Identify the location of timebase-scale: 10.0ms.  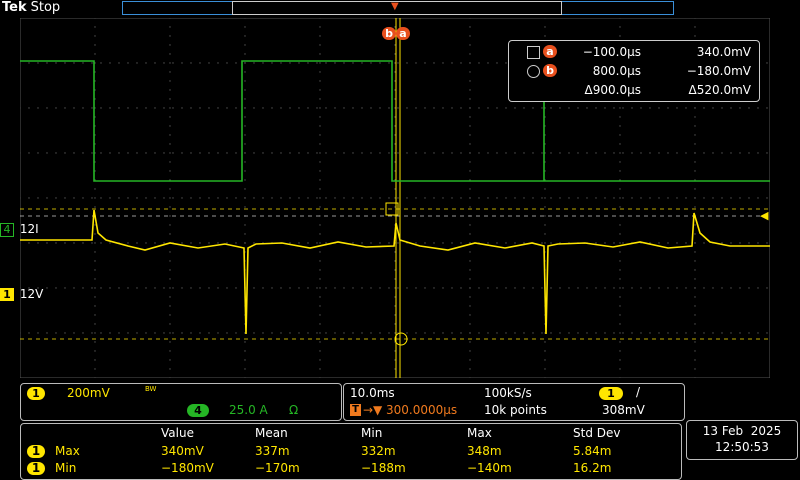
(372, 393).